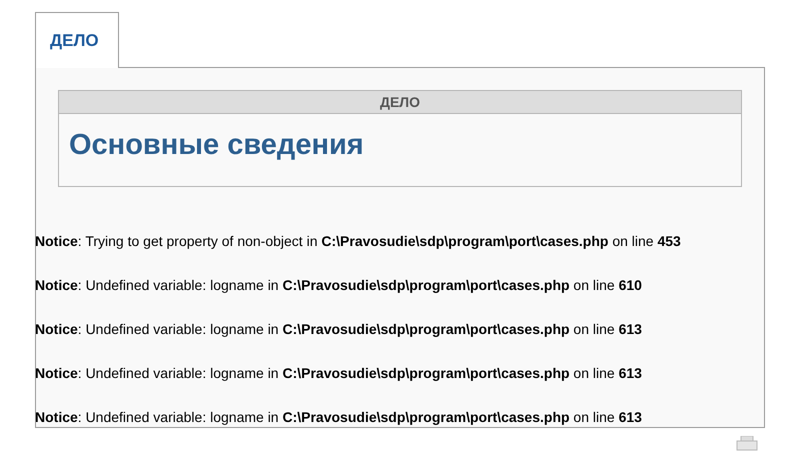  What do you see at coordinates (216, 145) in the screenshot?
I see `section-title: Основные сведения` at bounding box center [216, 145].